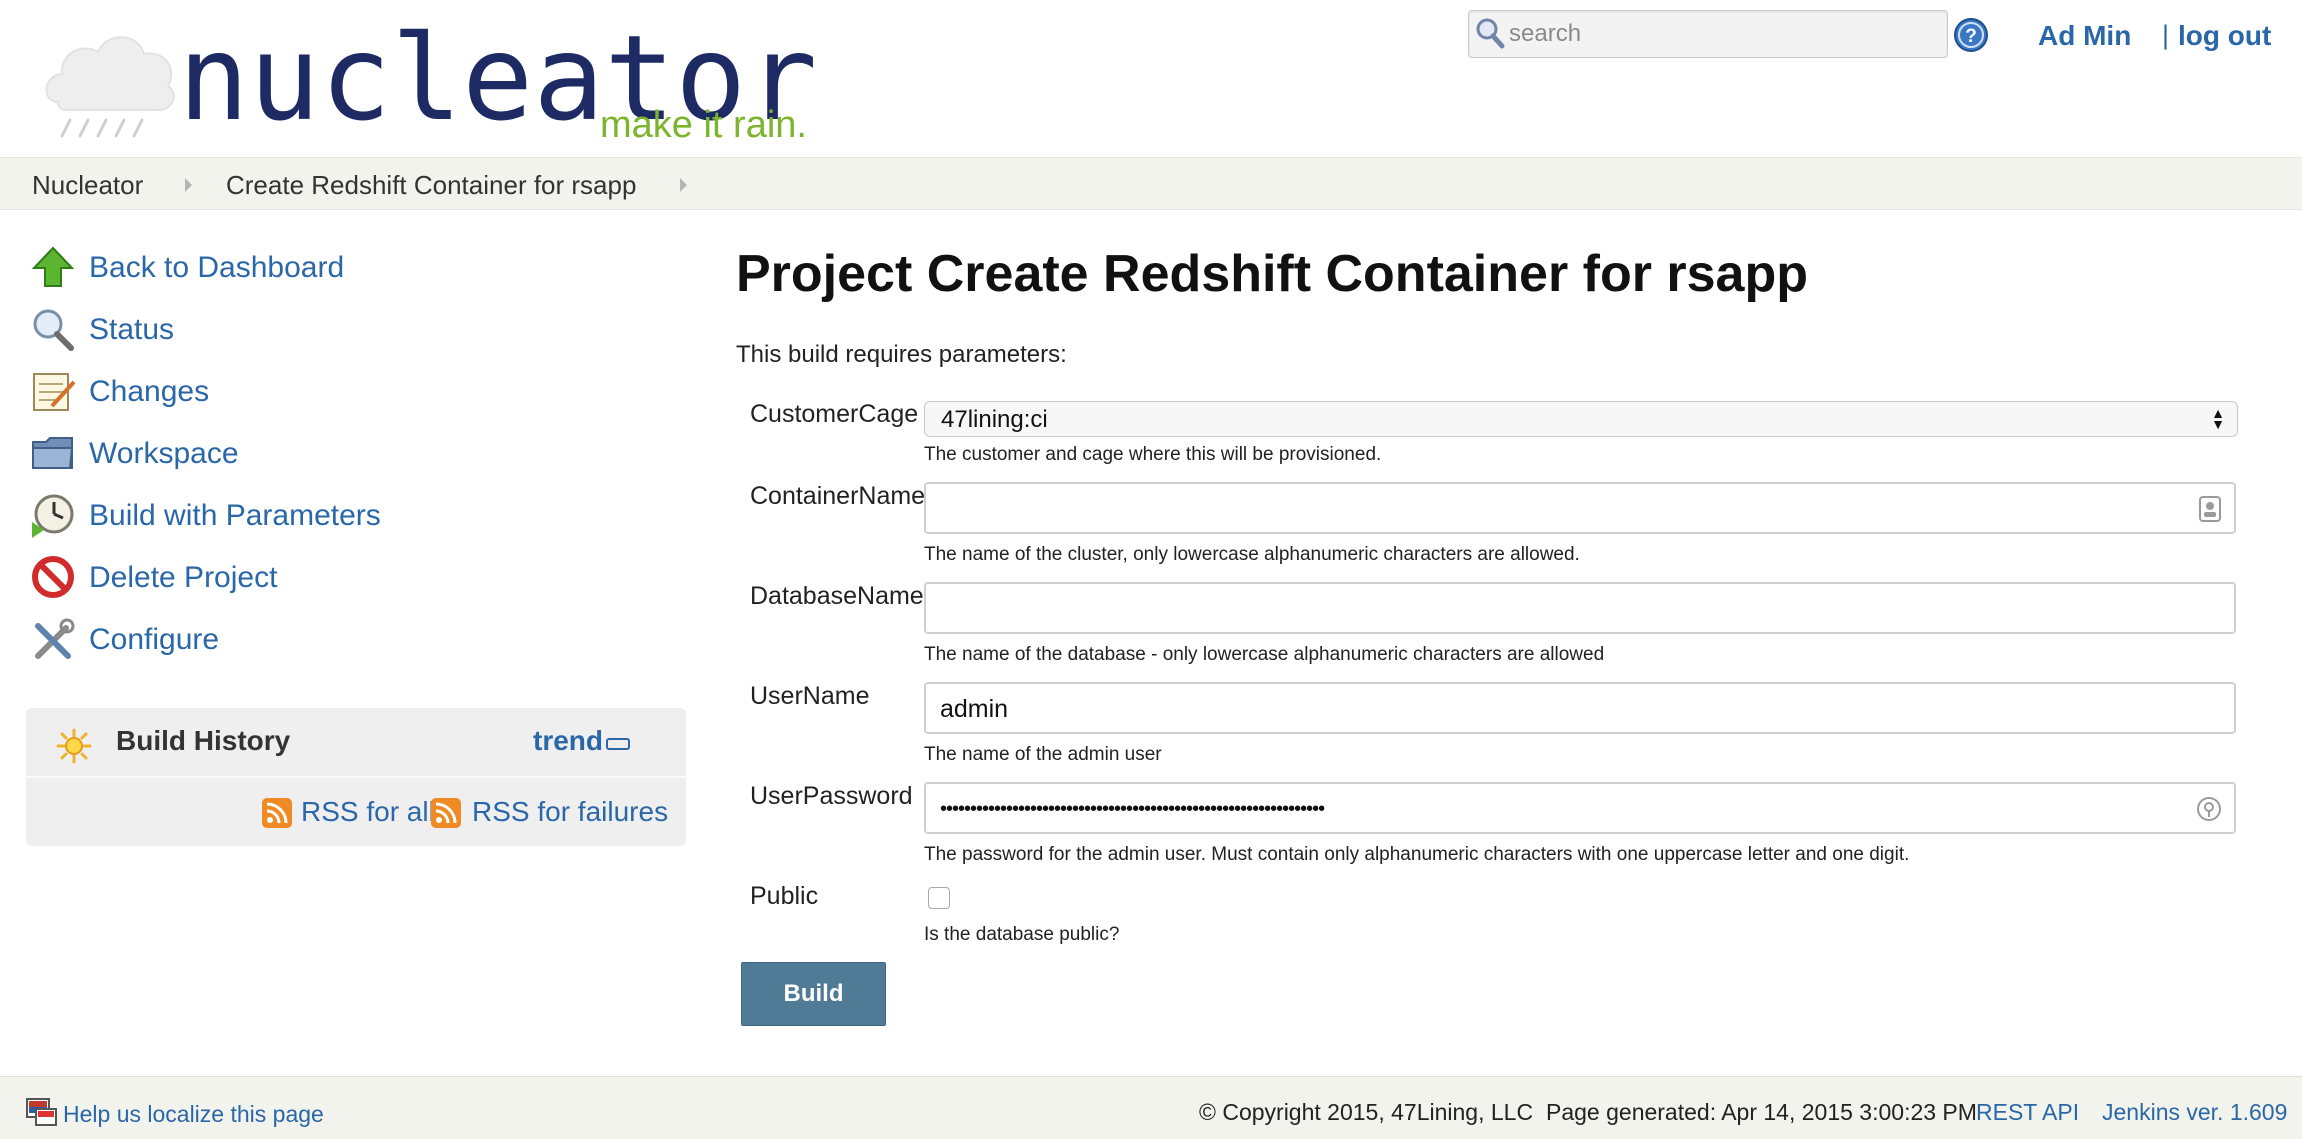 This screenshot has height=1139, width=2302. Describe the element at coordinates (53, 330) in the screenshot. I see `magnifier-icon` at that location.